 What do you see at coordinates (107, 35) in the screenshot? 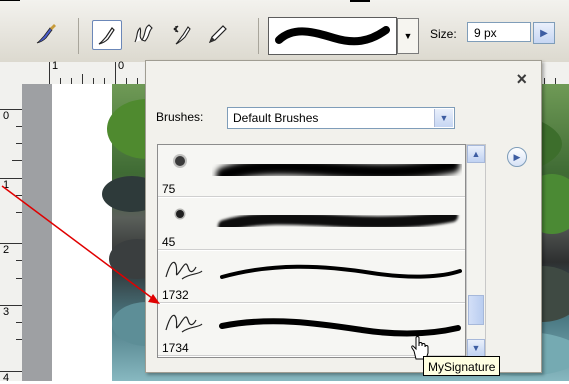
I see `brush-icon` at bounding box center [107, 35].